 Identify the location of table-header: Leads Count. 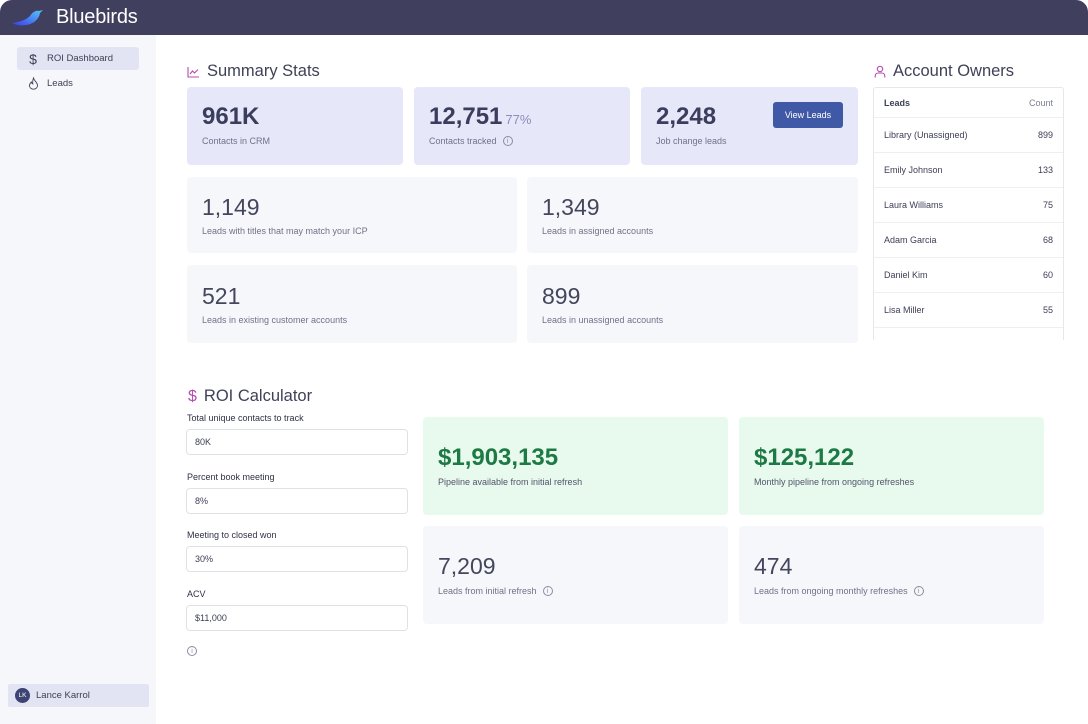
(968, 103).